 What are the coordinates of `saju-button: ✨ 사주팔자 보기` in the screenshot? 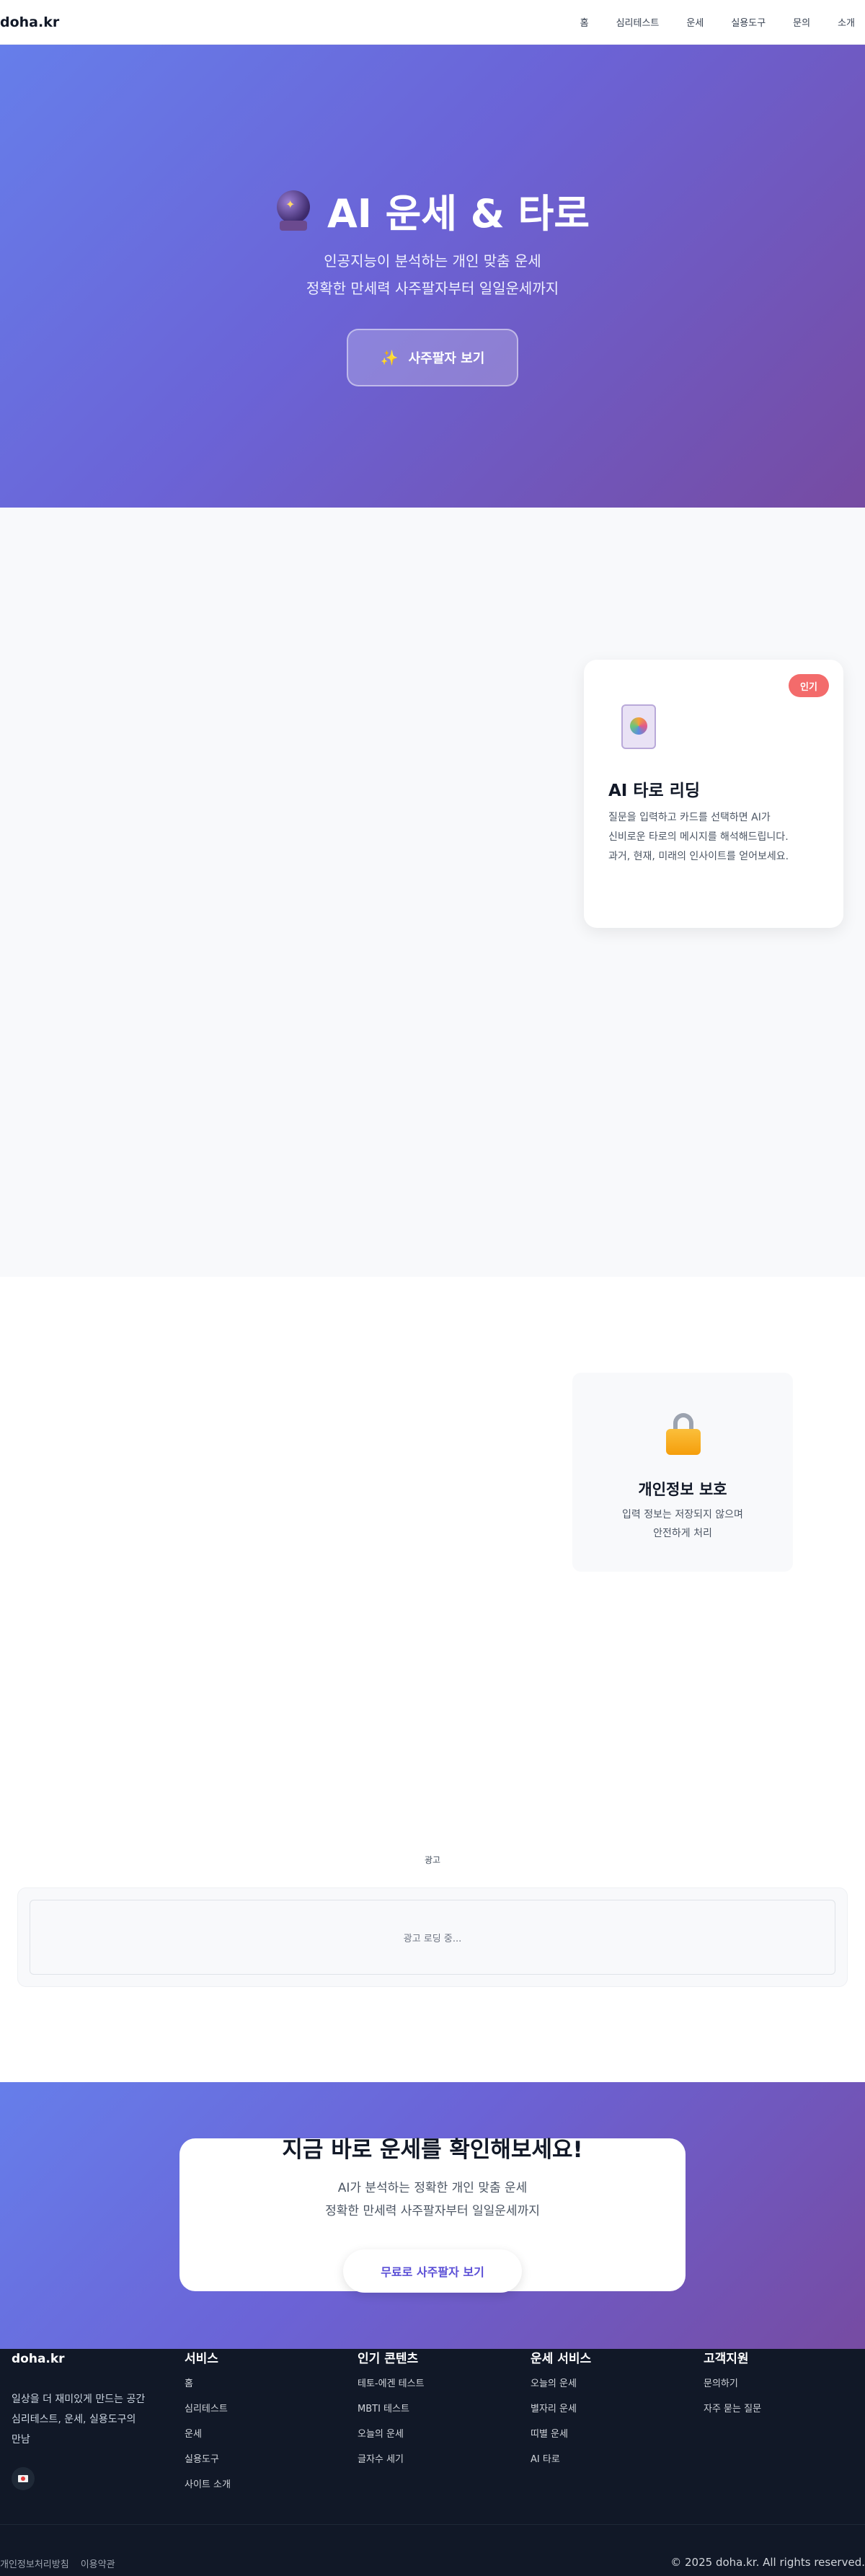 It's located at (432, 357).